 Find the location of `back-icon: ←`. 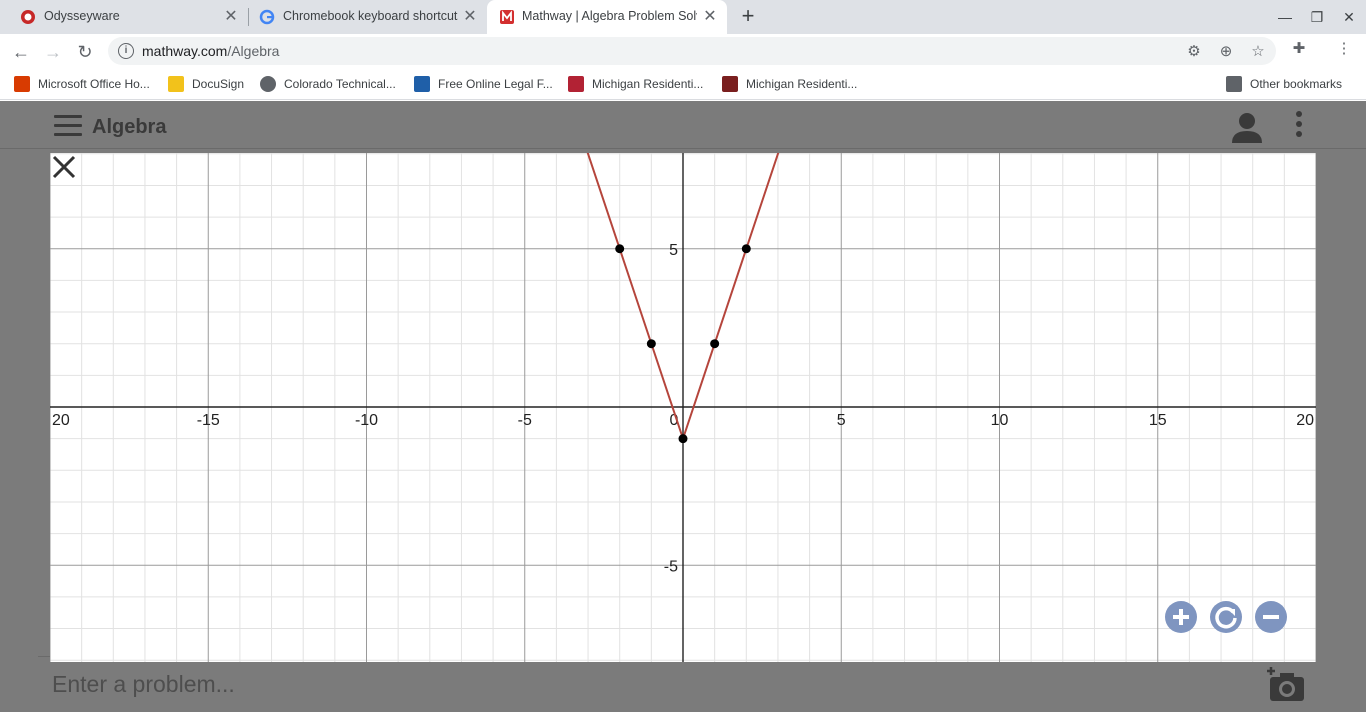

back-icon: ← is located at coordinates (21, 52).